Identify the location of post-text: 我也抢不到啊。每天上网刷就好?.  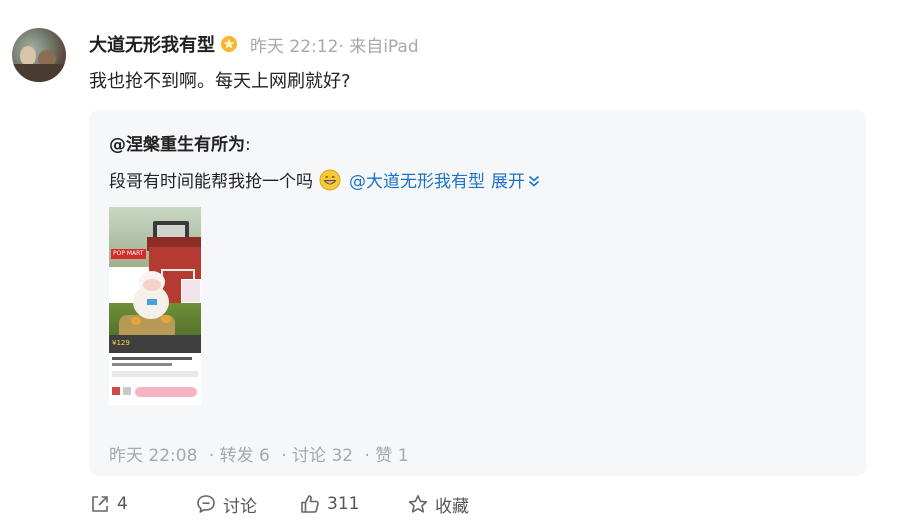
(220, 81).